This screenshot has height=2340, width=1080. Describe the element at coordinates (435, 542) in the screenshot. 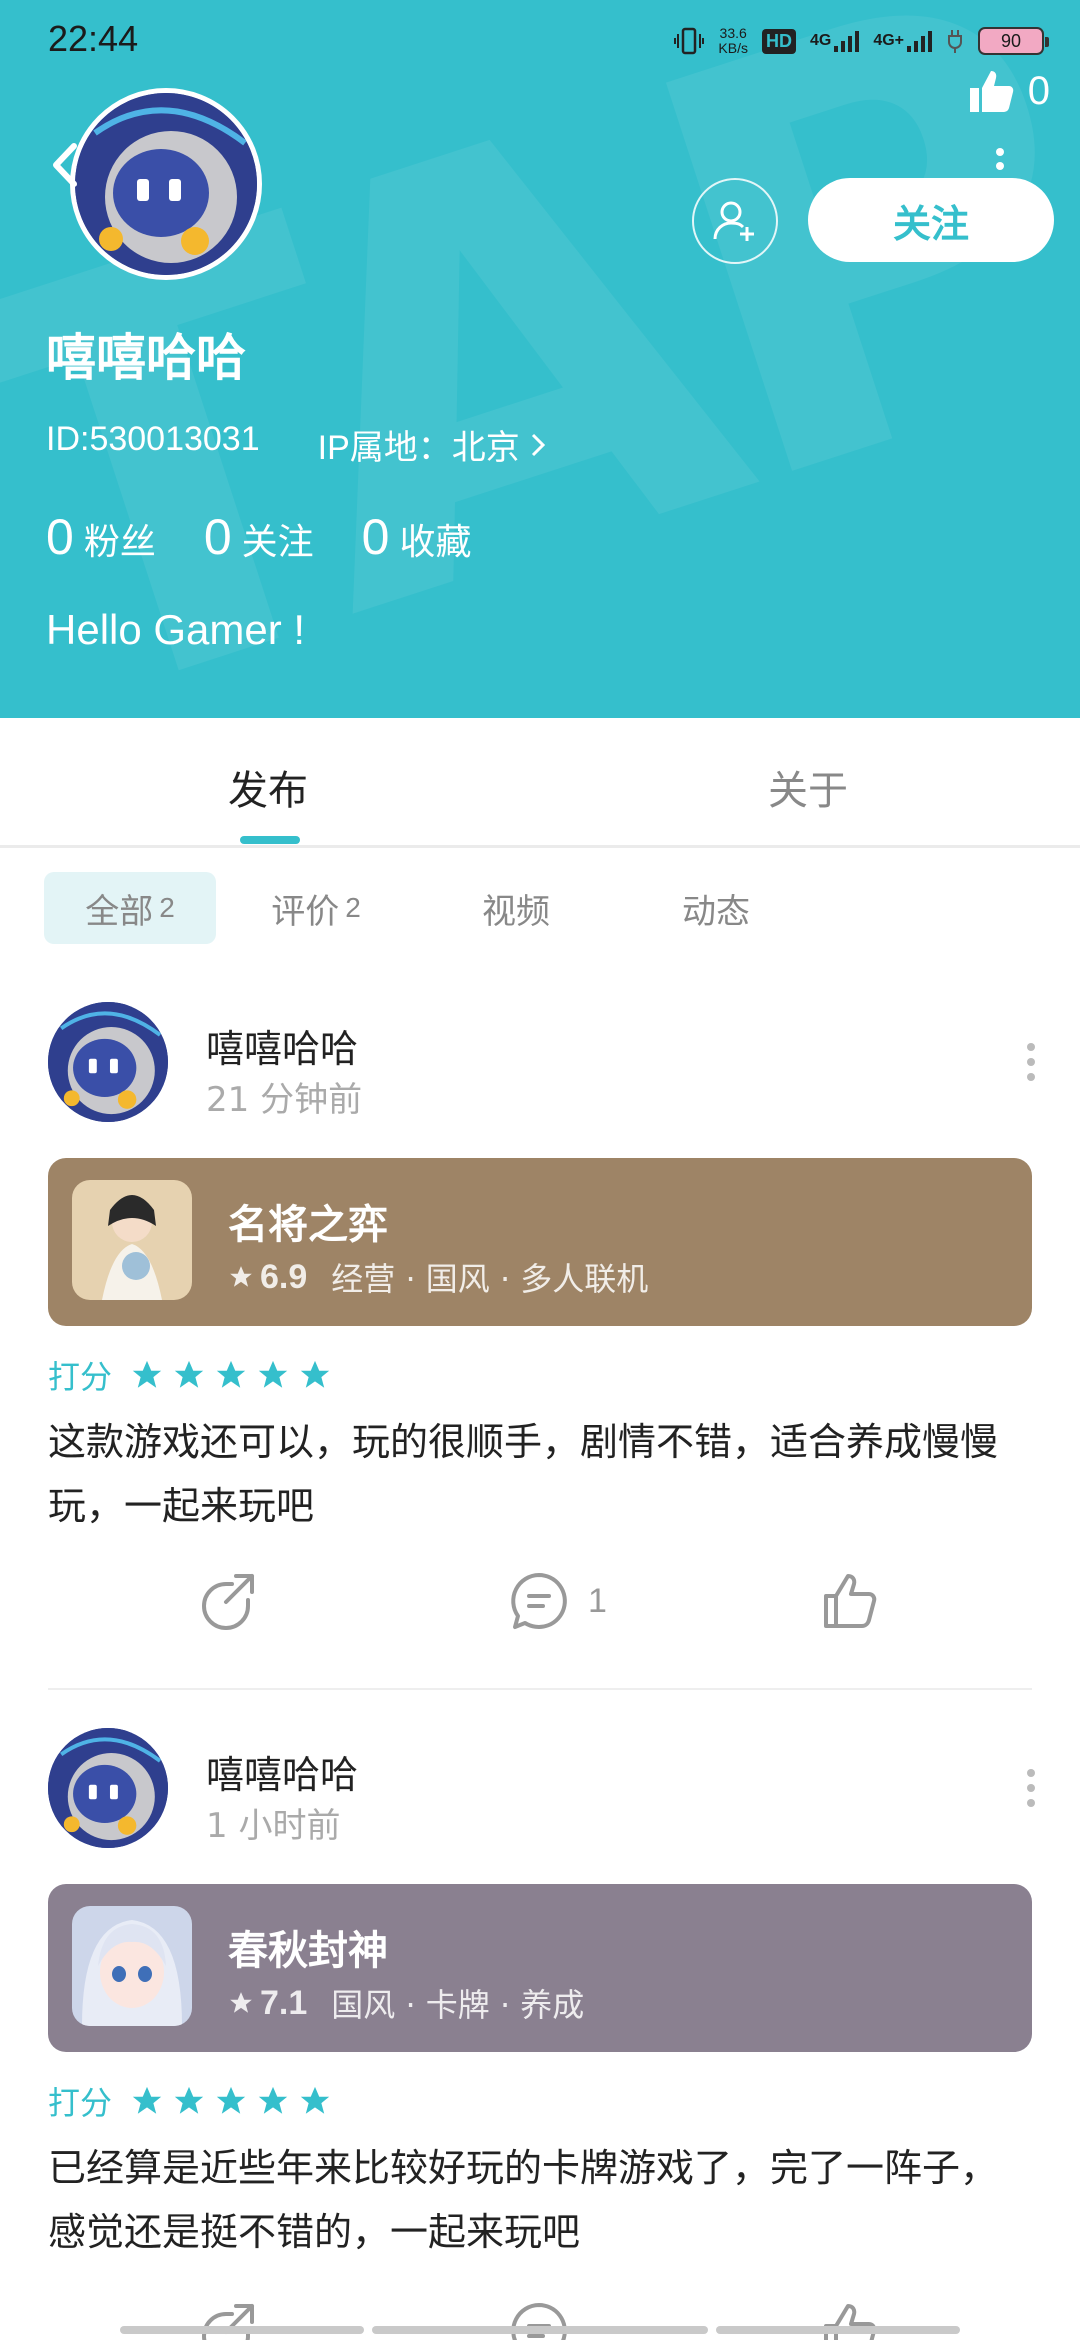

I see `stat-label: 收藏` at that location.